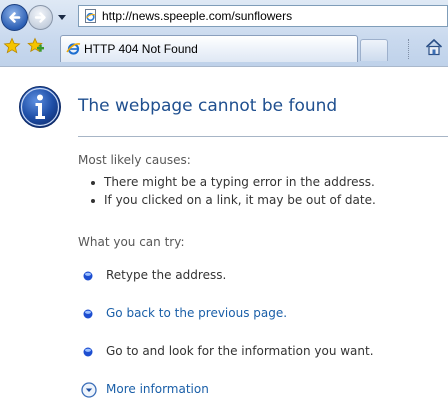 The height and width of the screenshot is (409, 448). What do you see at coordinates (90, 16) in the screenshot?
I see `page-icon` at bounding box center [90, 16].